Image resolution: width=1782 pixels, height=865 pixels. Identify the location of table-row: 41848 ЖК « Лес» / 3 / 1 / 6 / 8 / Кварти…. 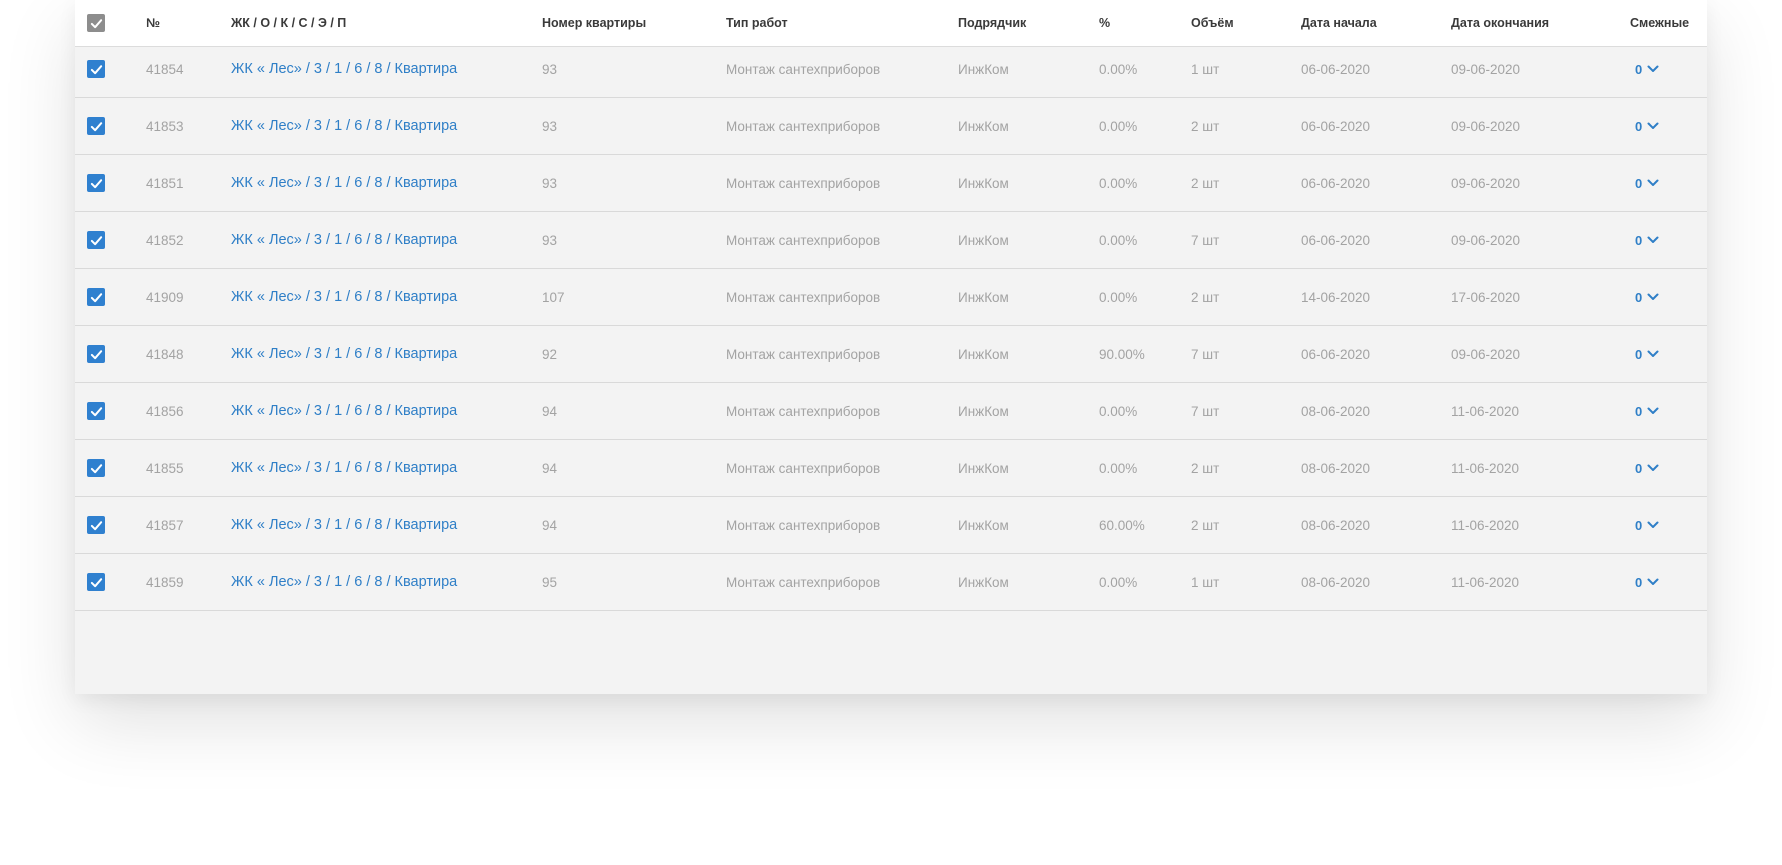
(891, 354).